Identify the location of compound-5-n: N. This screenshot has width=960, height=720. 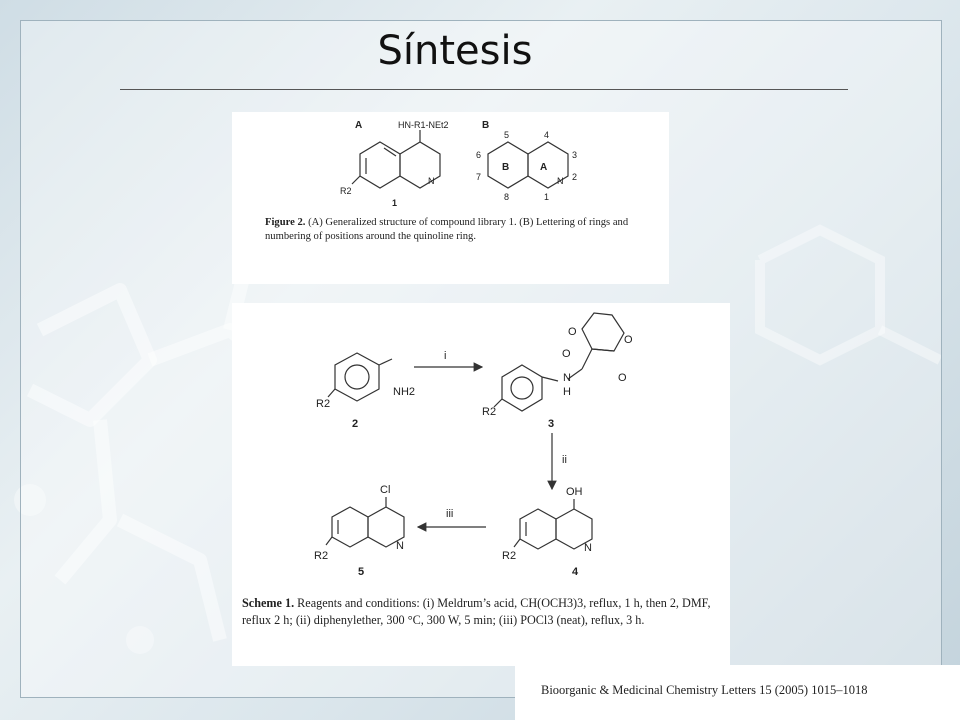
(400, 546).